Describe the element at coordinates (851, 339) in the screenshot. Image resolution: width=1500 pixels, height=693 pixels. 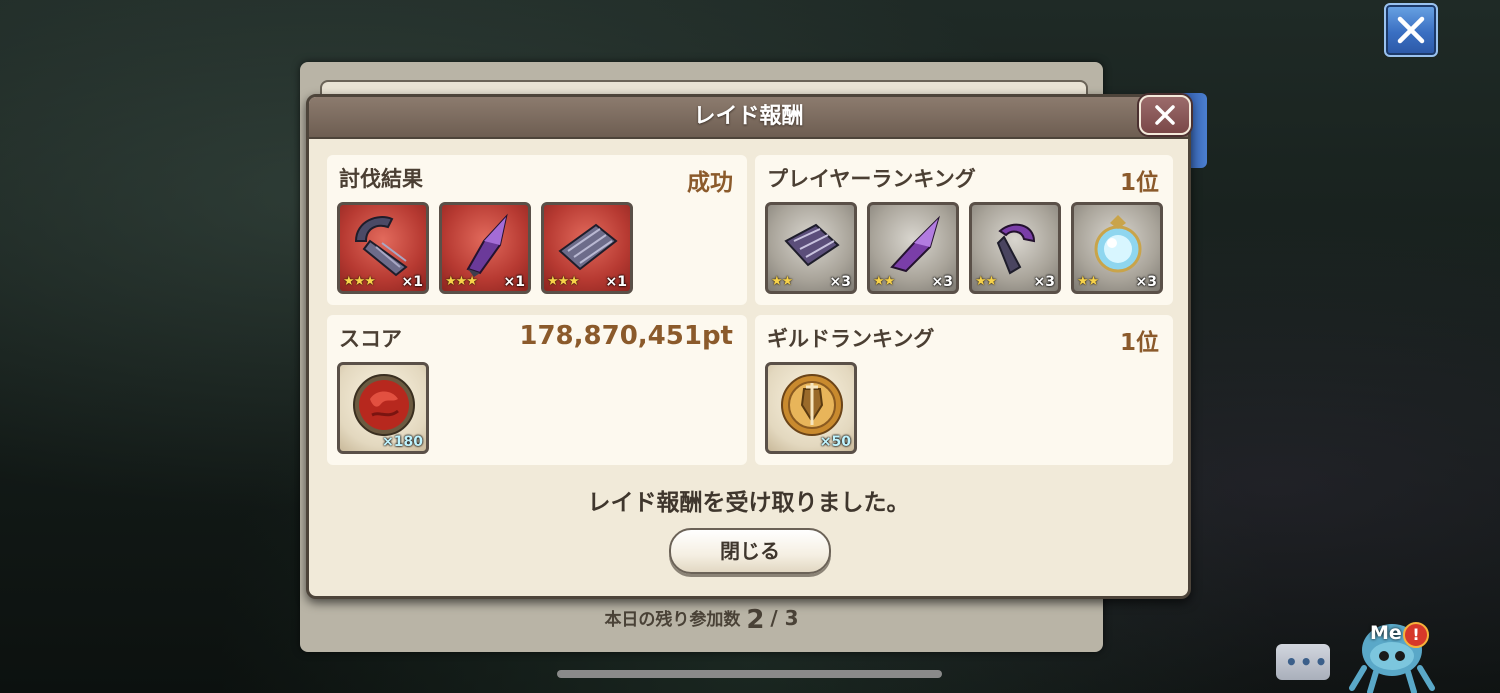
I see `guild-ranking-label: ギルドランキング` at that location.